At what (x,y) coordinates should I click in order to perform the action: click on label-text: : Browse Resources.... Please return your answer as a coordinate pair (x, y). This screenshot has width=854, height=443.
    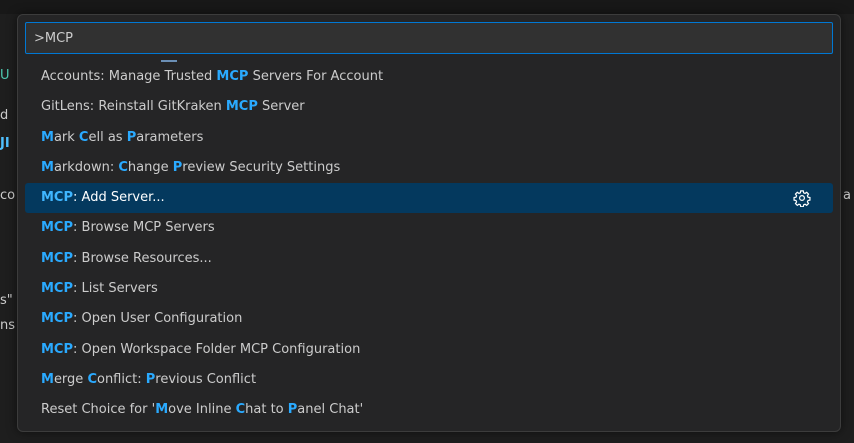
    Looking at the image, I should click on (142, 258).